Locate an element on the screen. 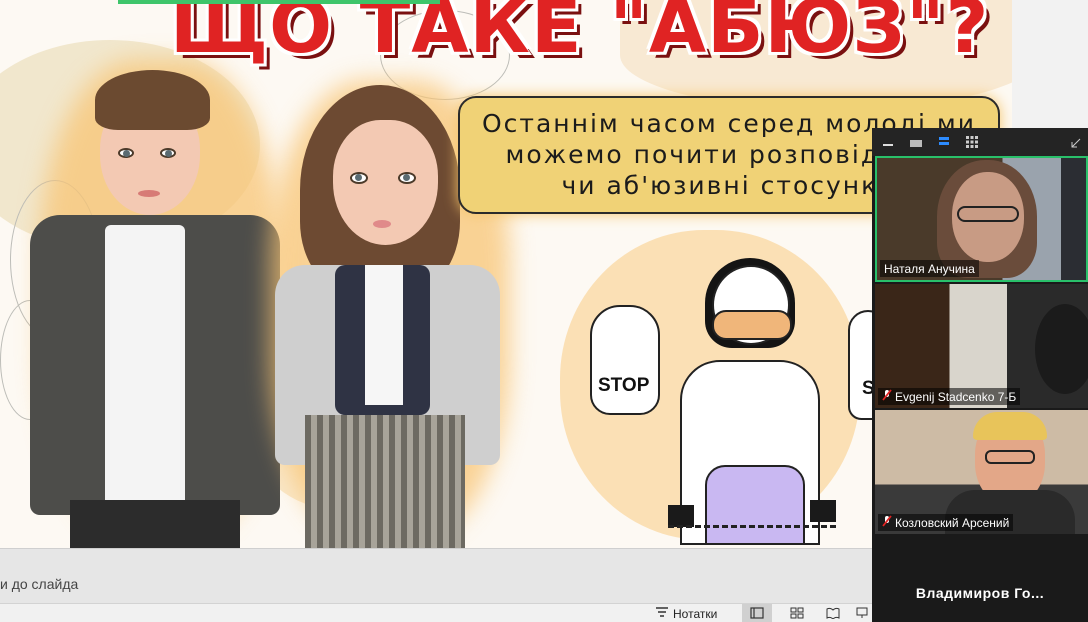  notes-button-label: Нотатки is located at coordinates (695, 613).